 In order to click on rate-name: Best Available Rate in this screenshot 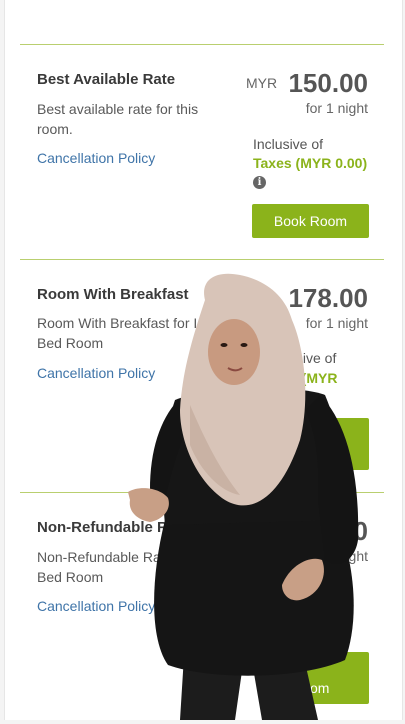, I will do `click(106, 79)`.